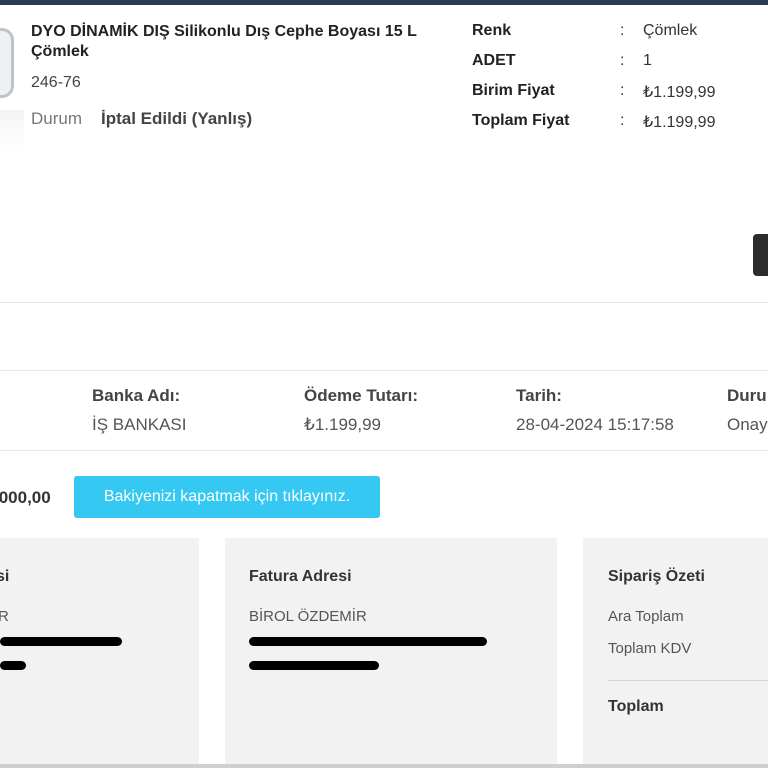  What do you see at coordinates (747, 395) in the screenshot?
I see `payment-status-label: Duru` at bounding box center [747, 395].